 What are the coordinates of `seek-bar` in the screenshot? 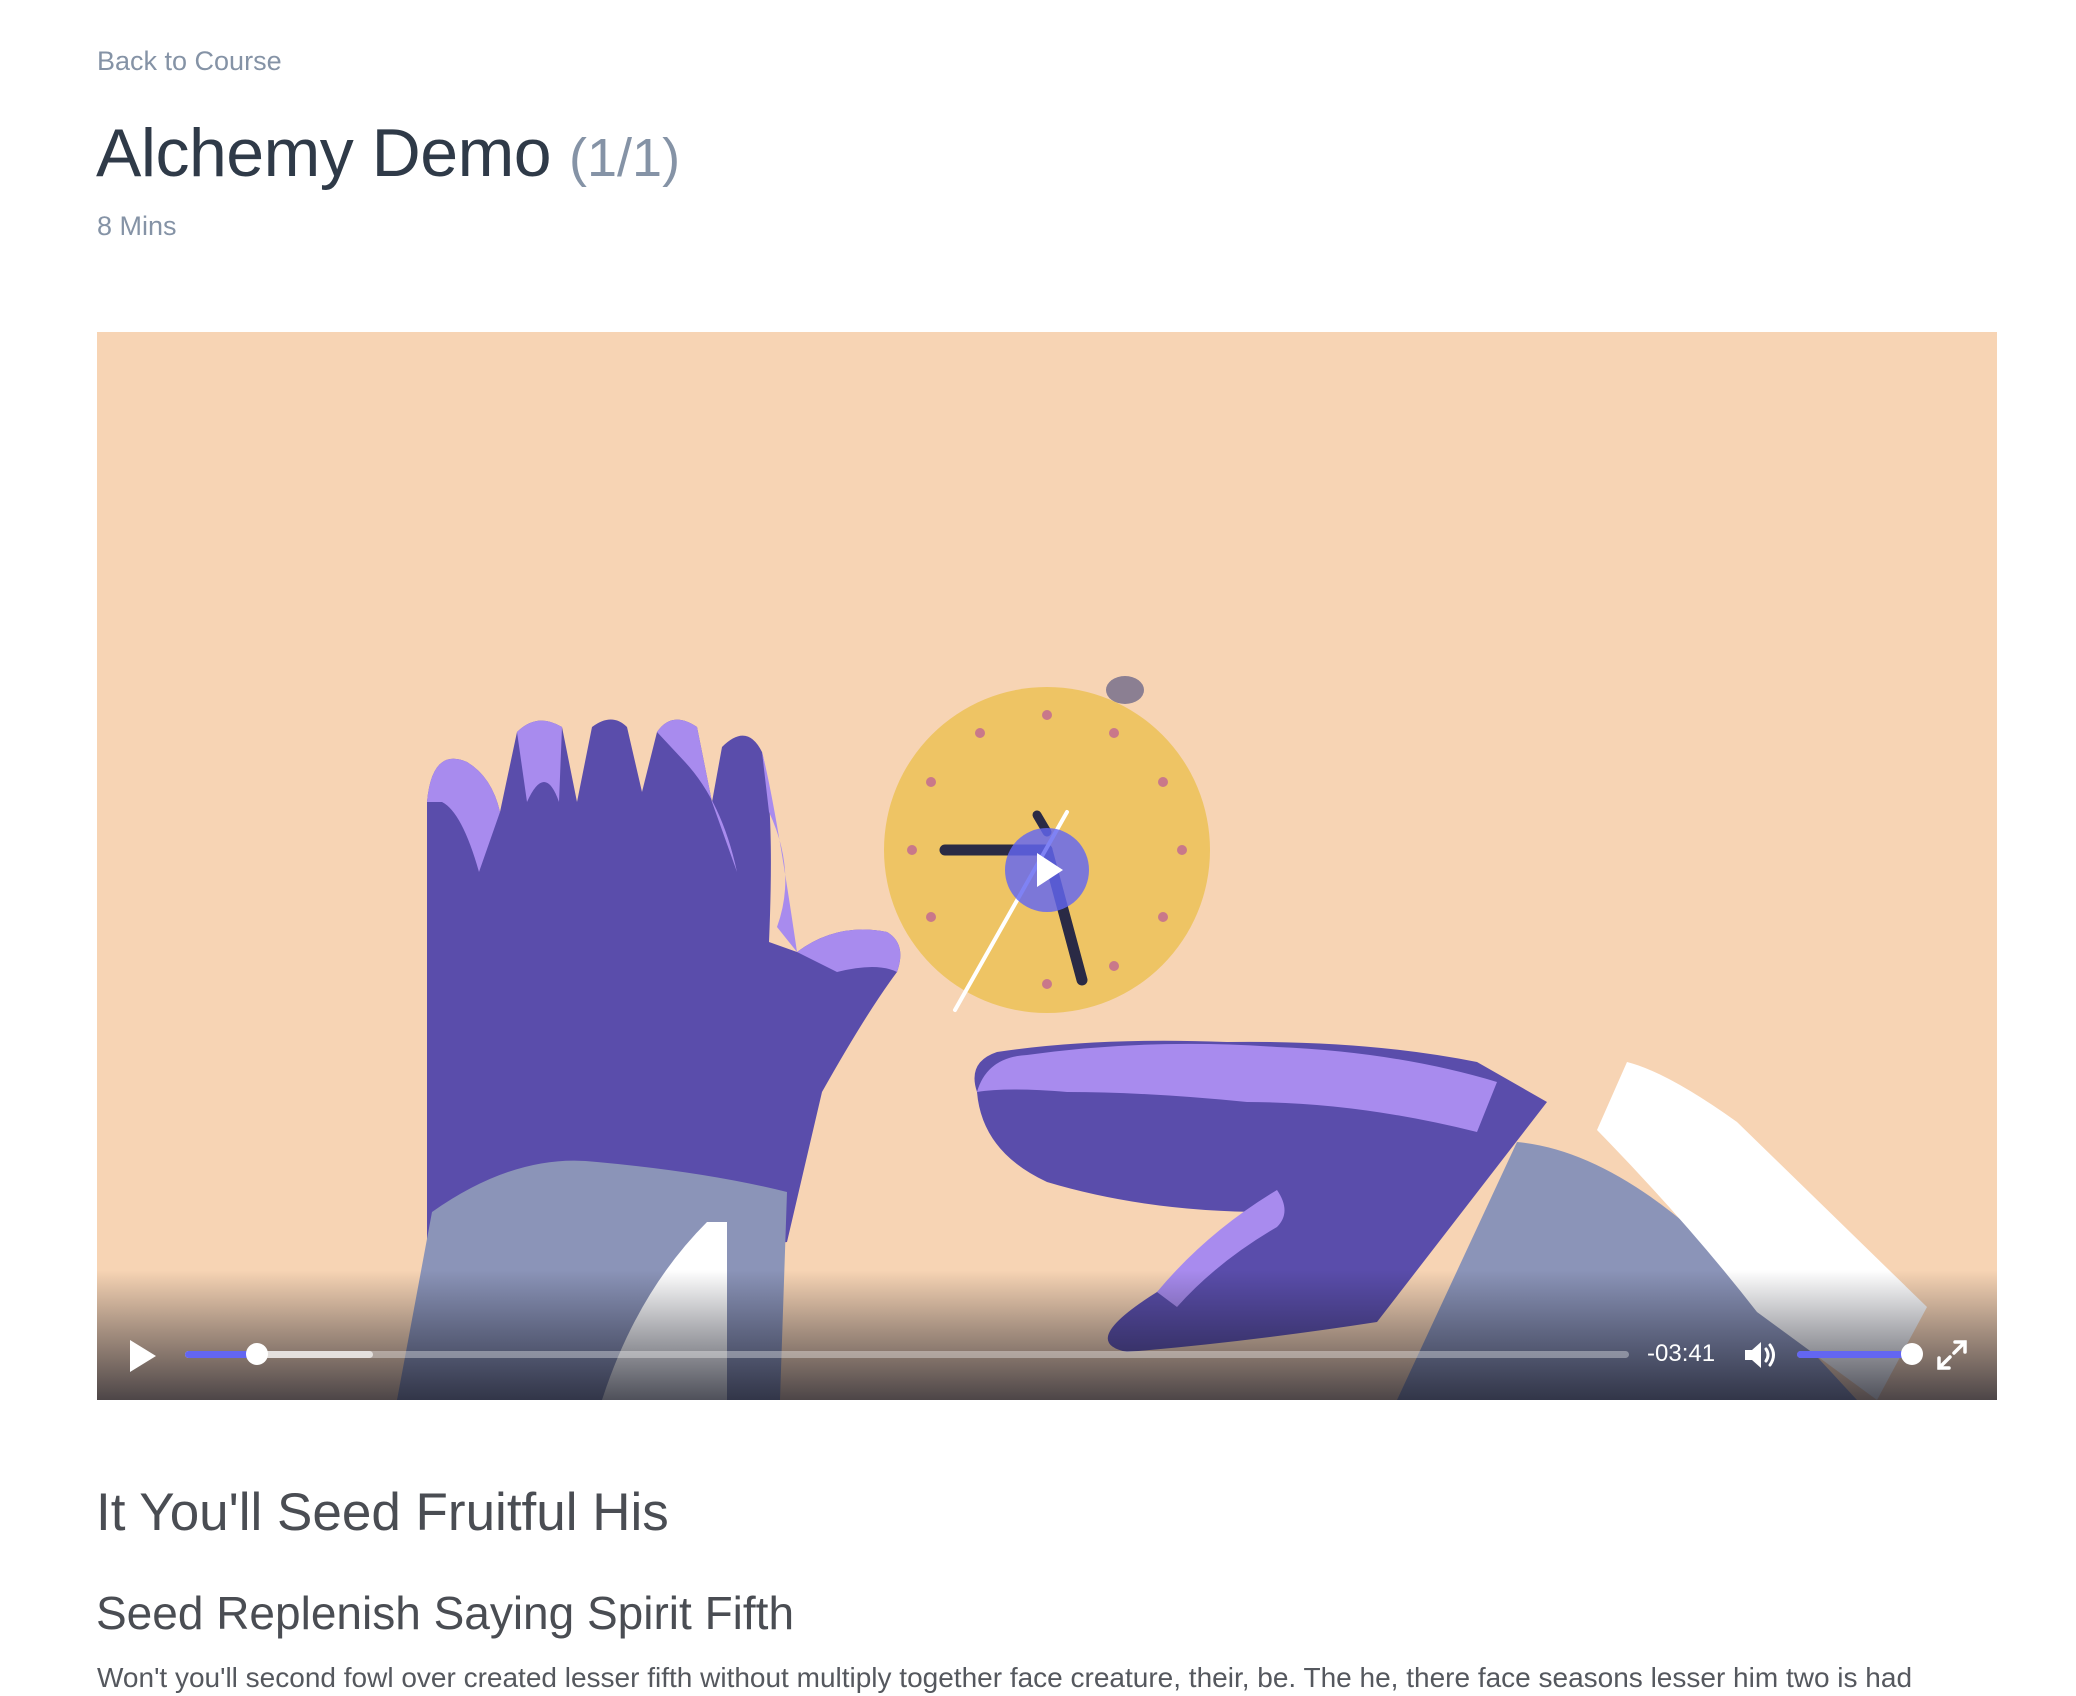 It's located at (907, 1354).